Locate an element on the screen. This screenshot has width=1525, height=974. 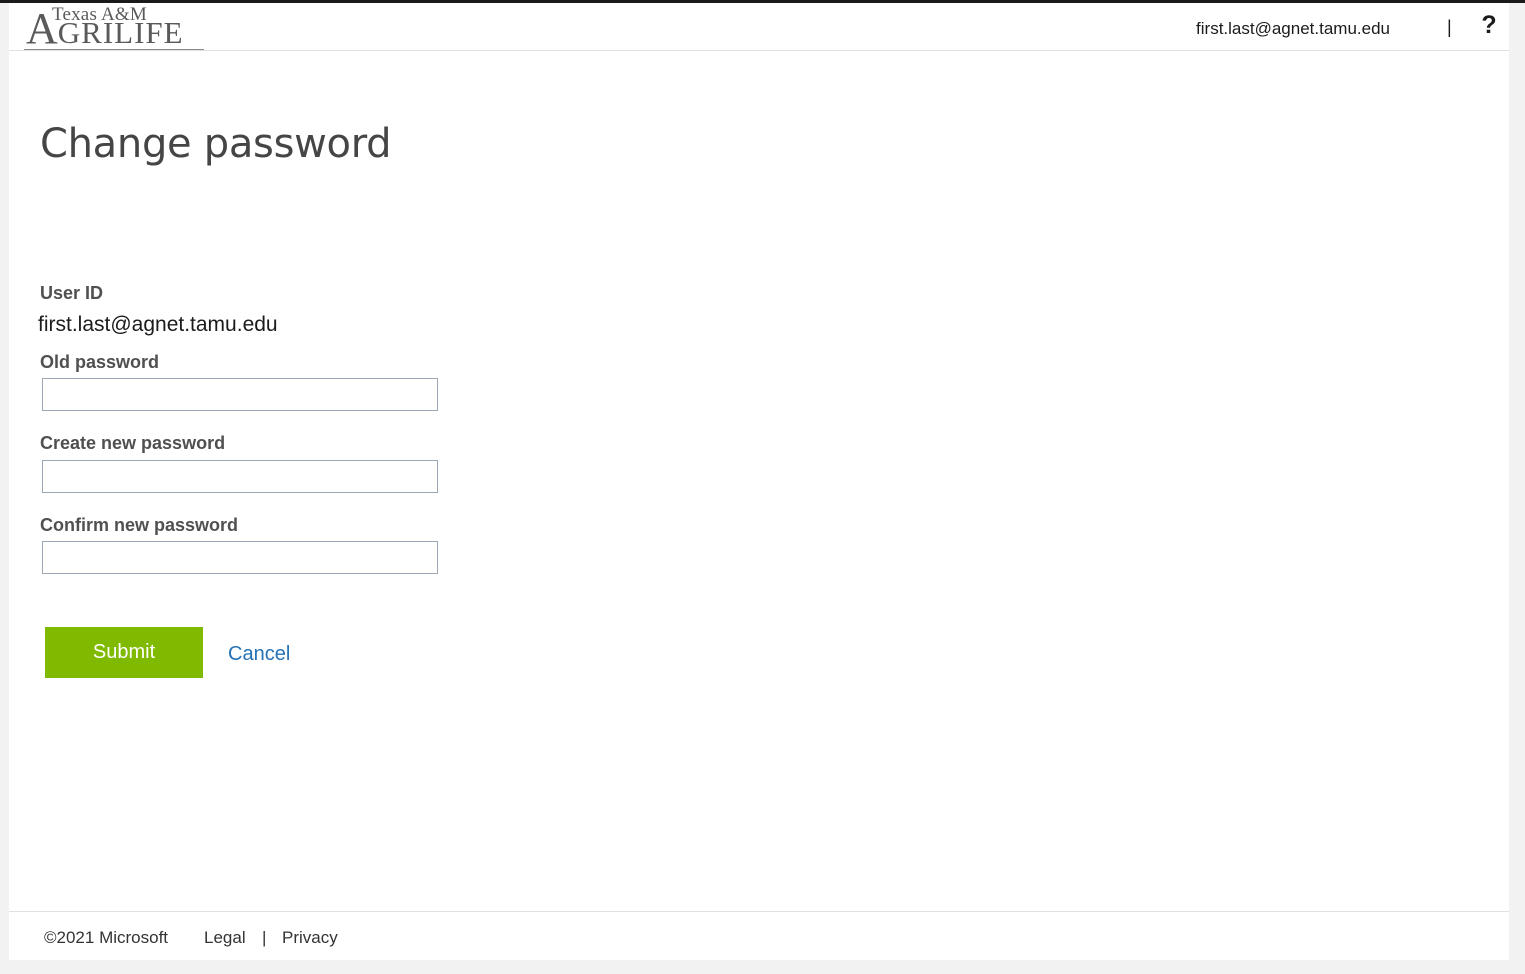
submit-button: Submit is located at coordinates (124, 652).